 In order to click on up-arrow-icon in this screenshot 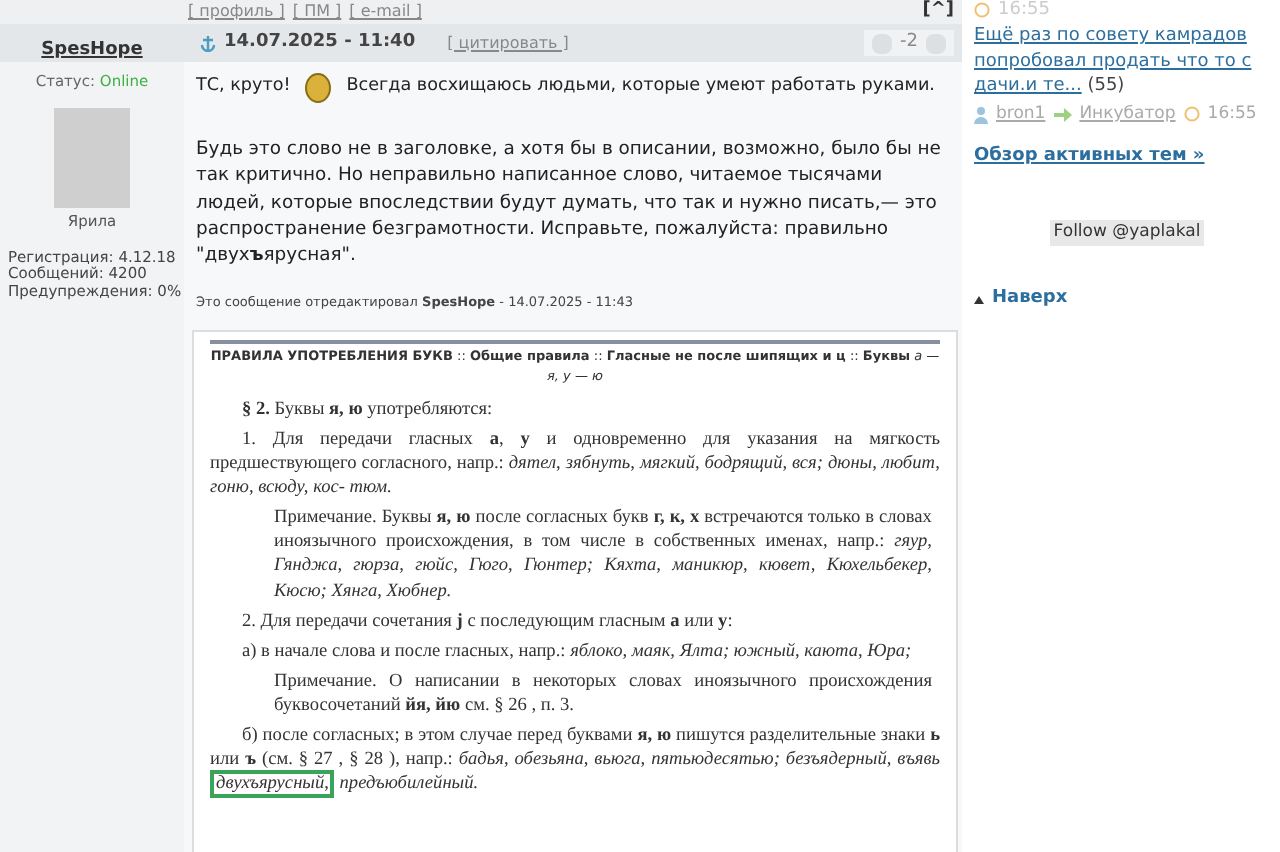, I will do `click(979, 299)`.